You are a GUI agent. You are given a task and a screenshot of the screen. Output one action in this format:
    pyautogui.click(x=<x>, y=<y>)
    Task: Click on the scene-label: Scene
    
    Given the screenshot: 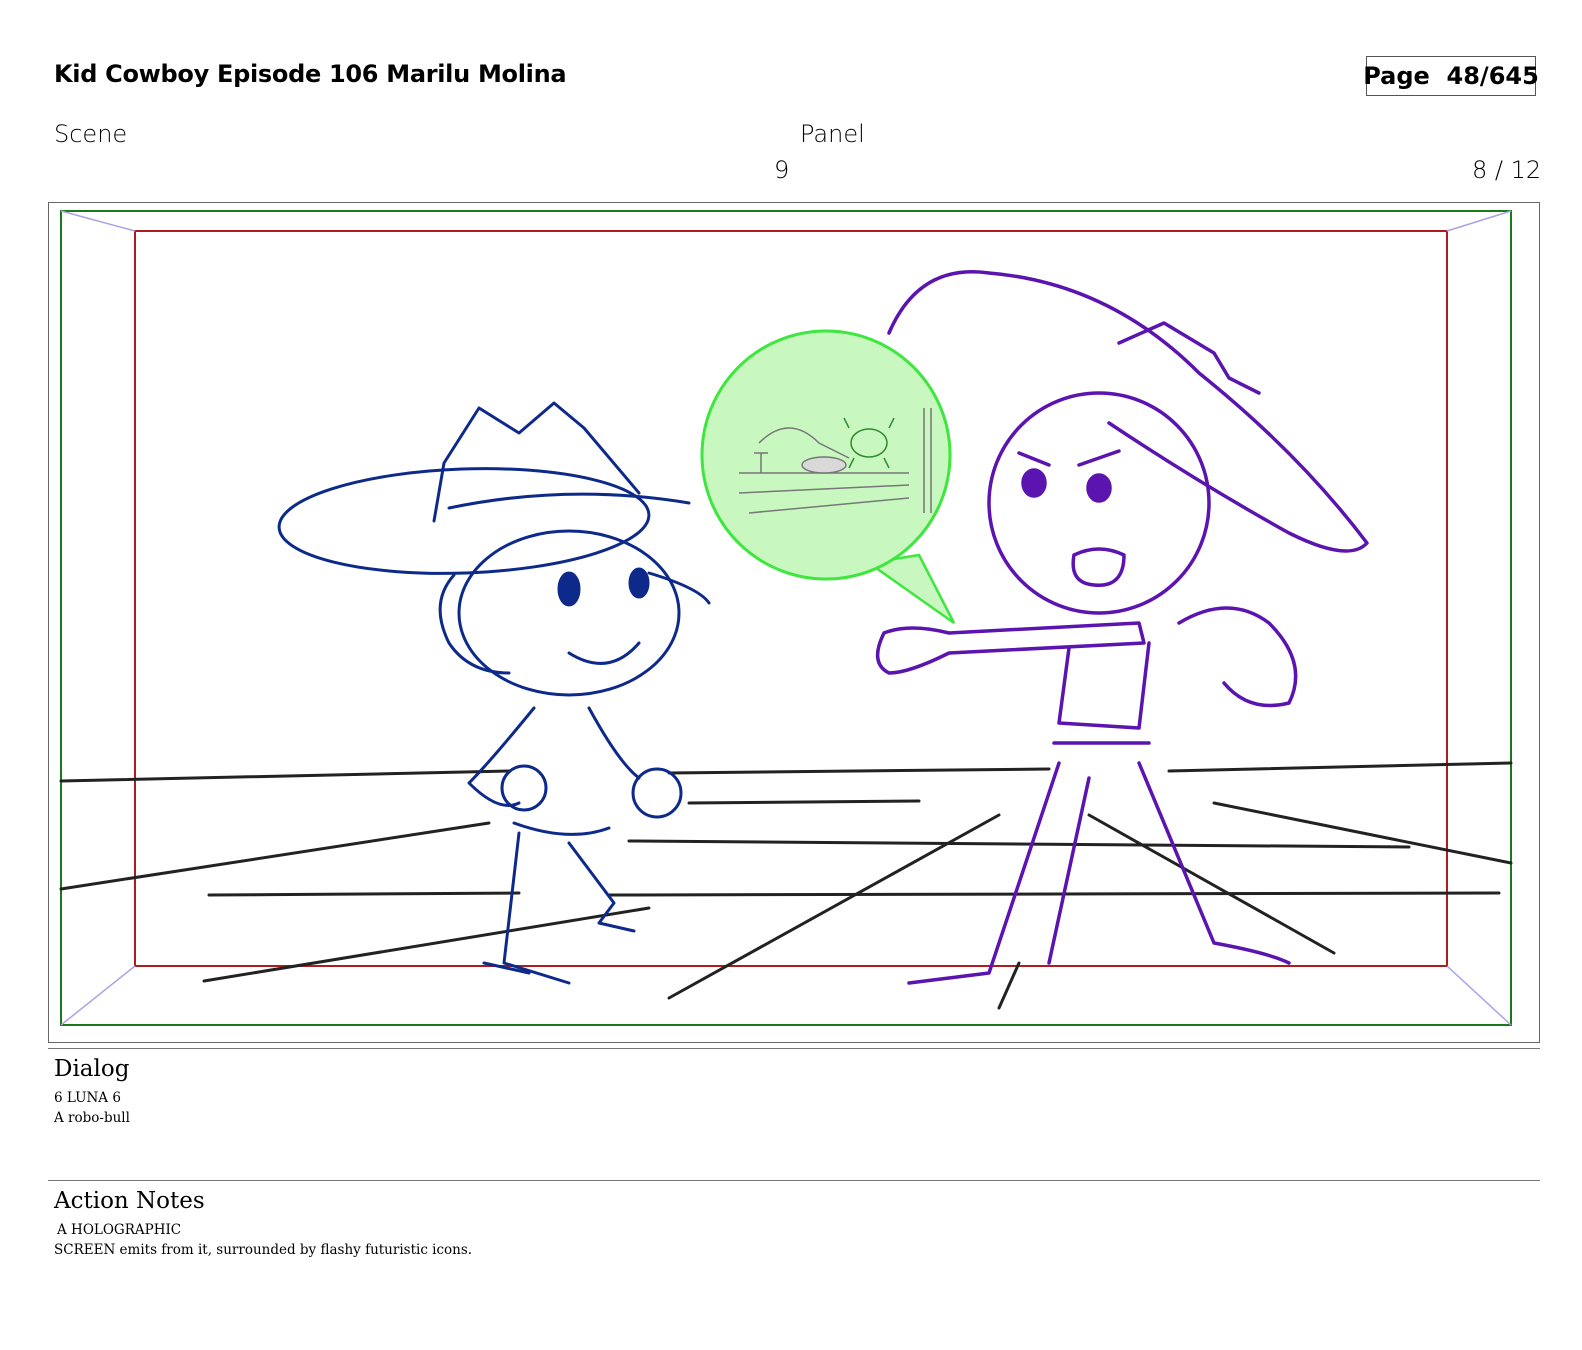 What is the action you would take?
    pyautogui.click(x=91, y=134)
    